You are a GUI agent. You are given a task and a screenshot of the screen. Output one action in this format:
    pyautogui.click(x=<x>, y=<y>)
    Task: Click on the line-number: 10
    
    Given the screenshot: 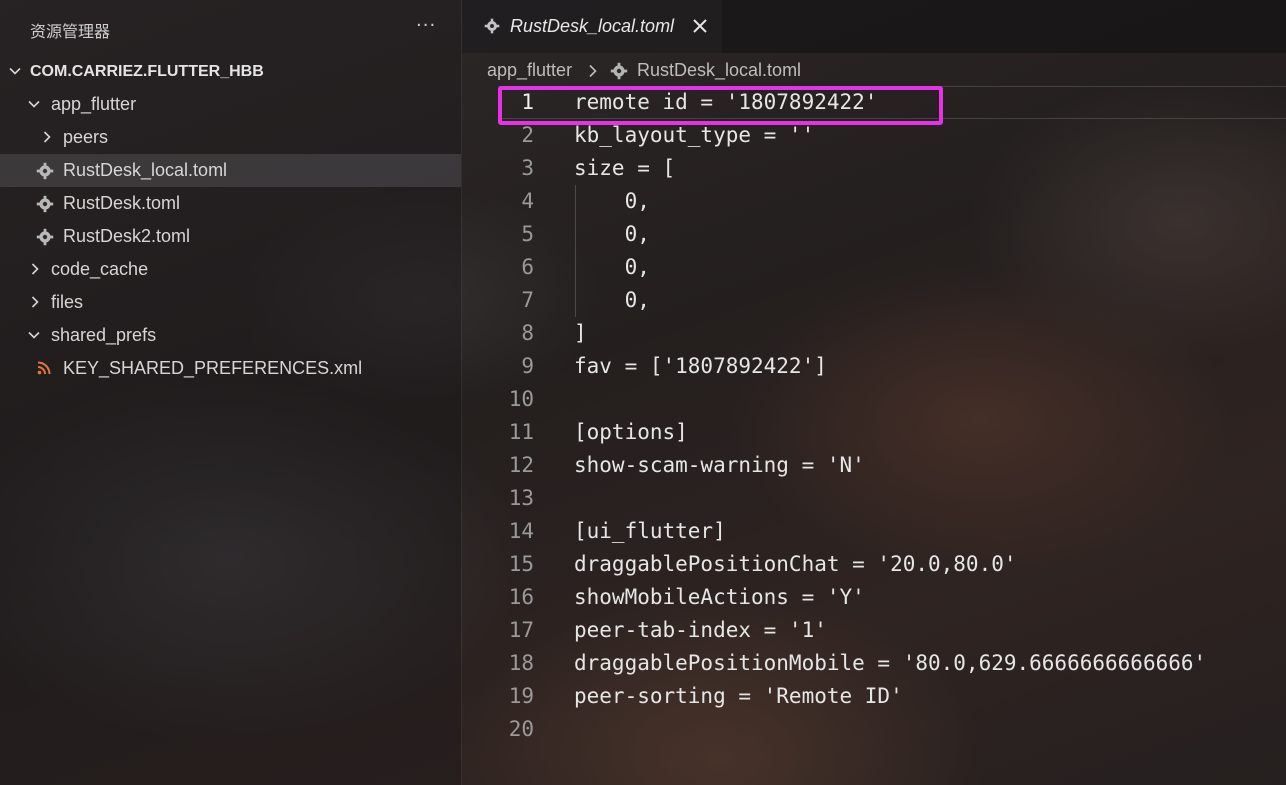 What is the action you would take?
    pyautogui.click(x=521, y=399)
    